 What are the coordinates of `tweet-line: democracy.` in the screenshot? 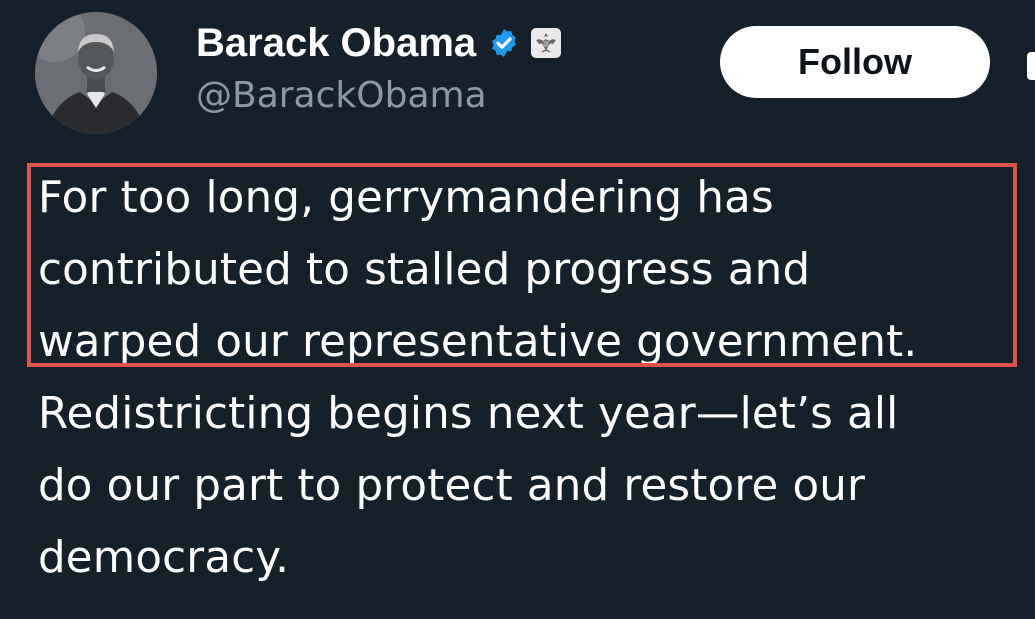 It's located at (164, 558).